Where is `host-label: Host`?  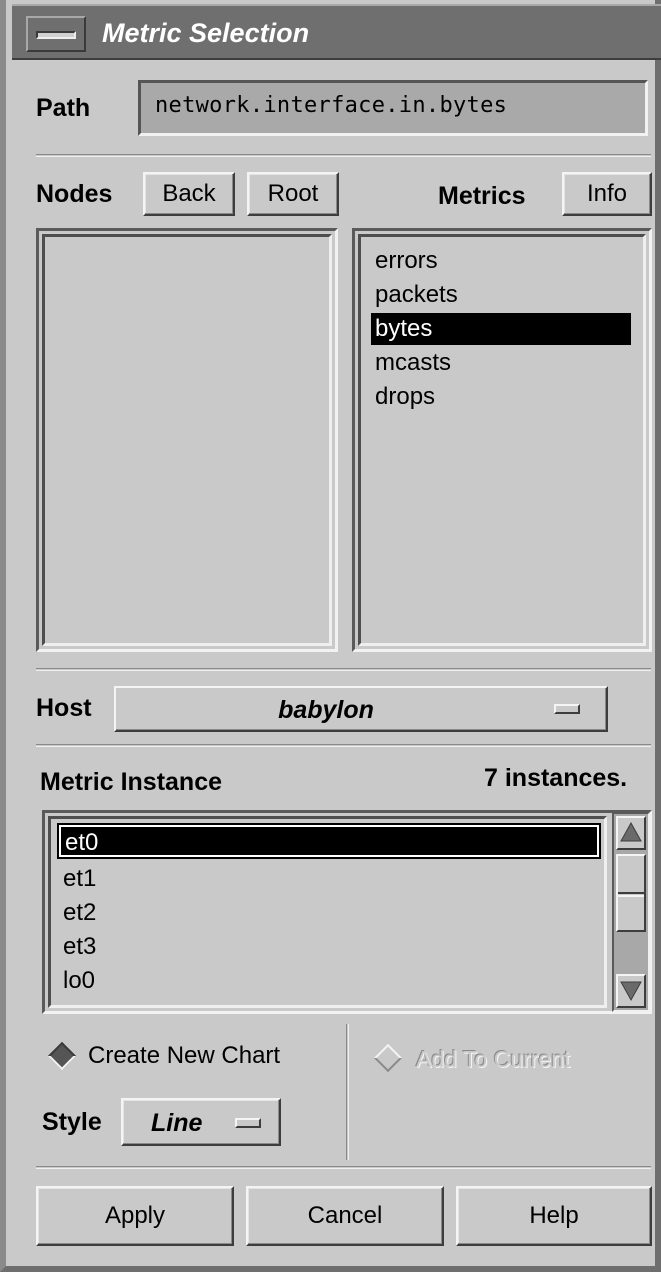
host-label: Host is located at coordinates (64, 708).